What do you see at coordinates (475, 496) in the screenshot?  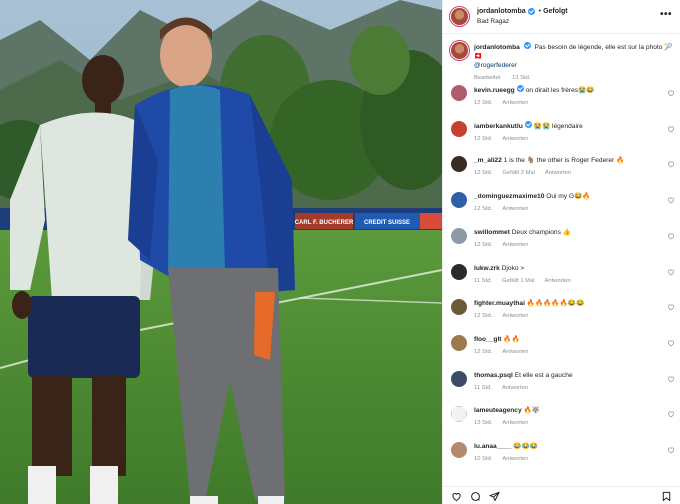 I see `comment-icon` at bounding box center [475, 496].